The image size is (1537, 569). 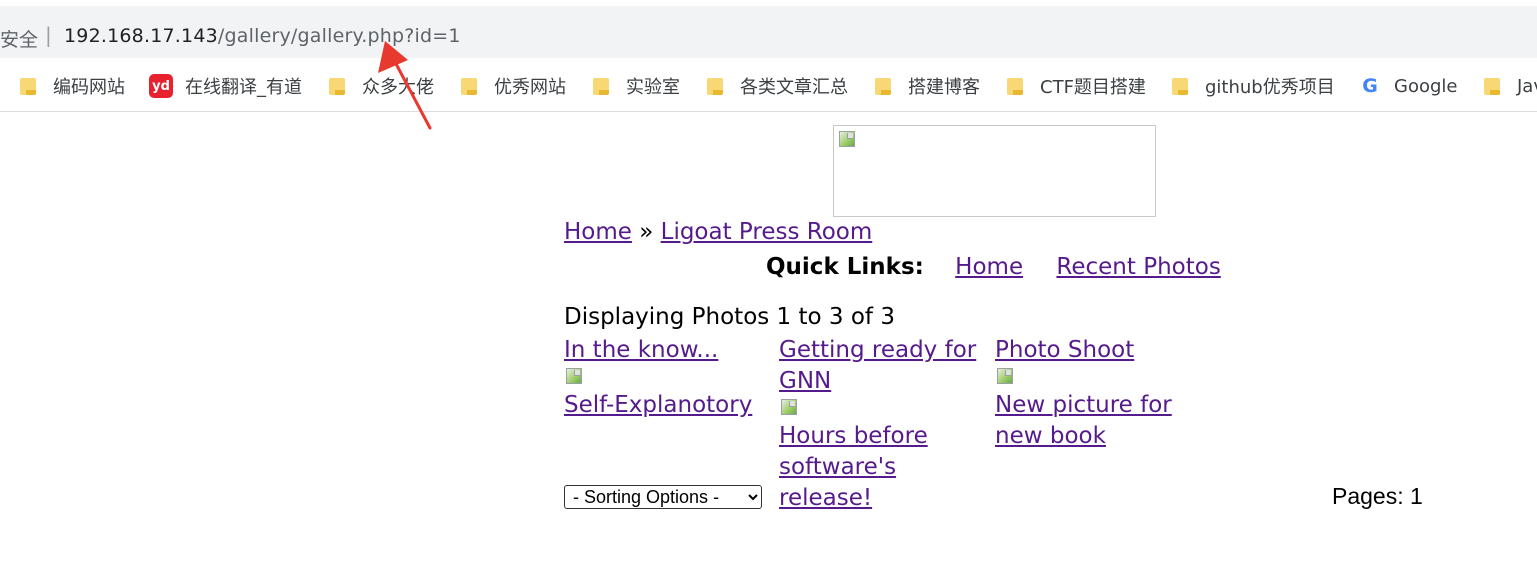 What do you see at coordinates (89, 87) in the screenshot?
I see `bookmark-label: 编码网站` at bounding box center [89, 87].